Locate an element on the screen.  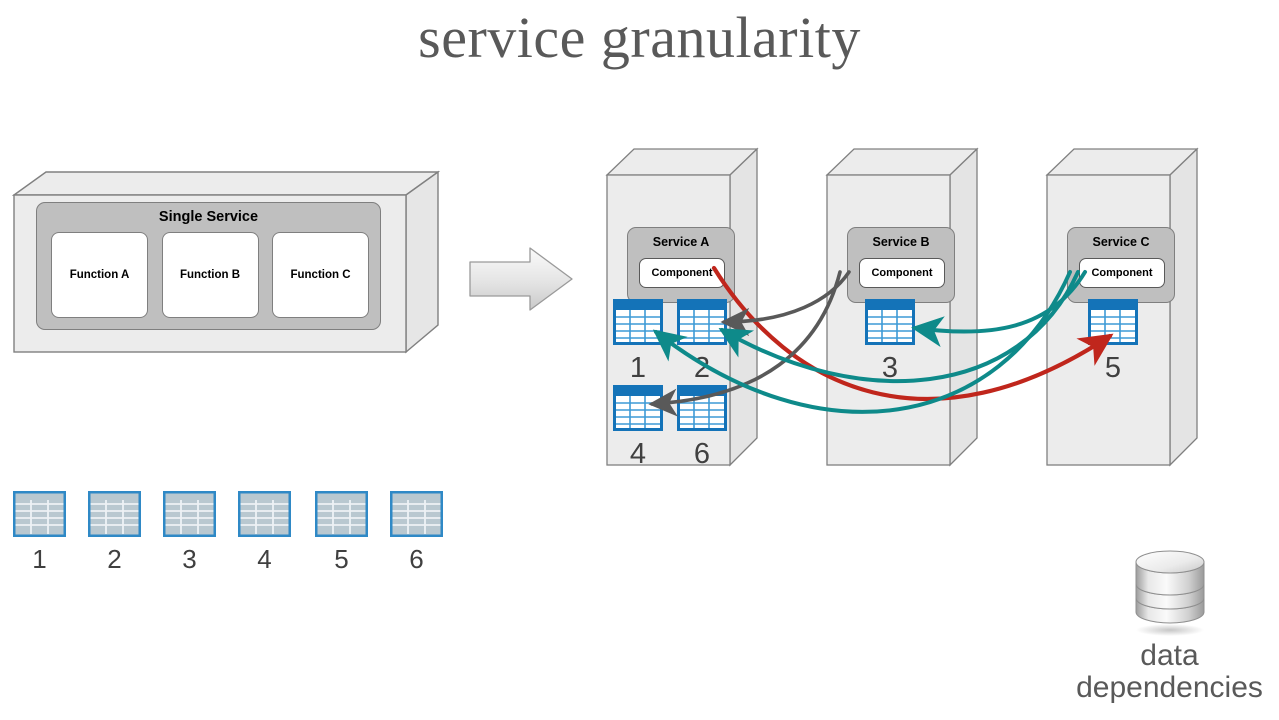
service-a-table-6: 6 is located at coordinates (702, 426).